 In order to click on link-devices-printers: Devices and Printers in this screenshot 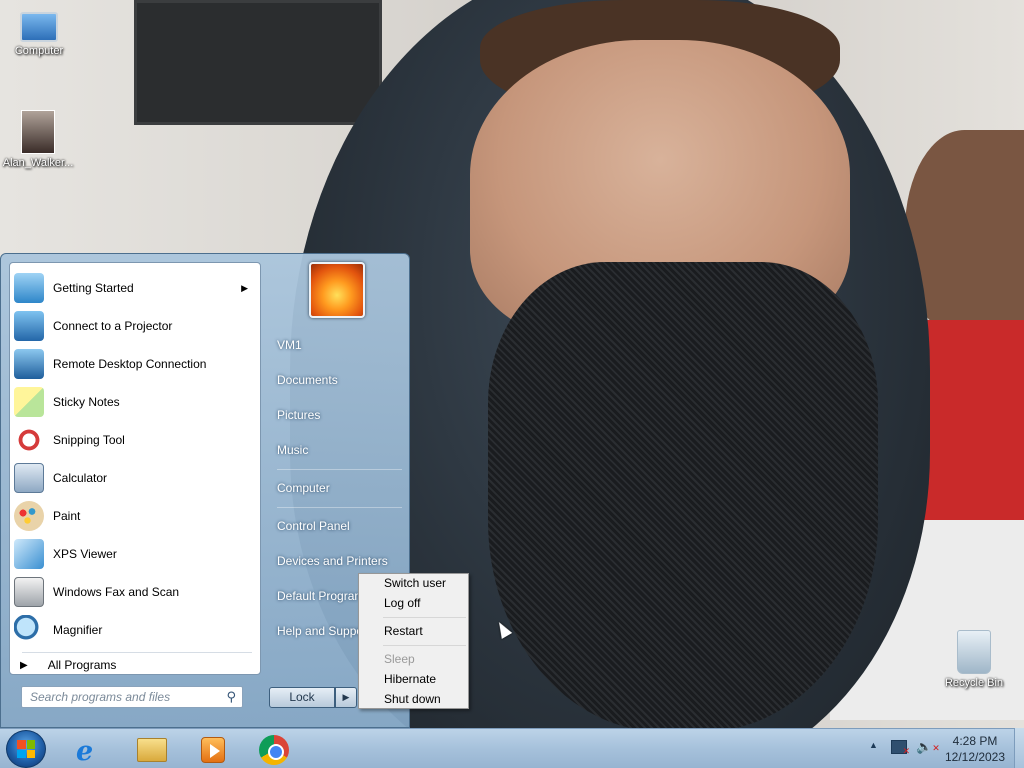, I will do `click(332, 561)`.